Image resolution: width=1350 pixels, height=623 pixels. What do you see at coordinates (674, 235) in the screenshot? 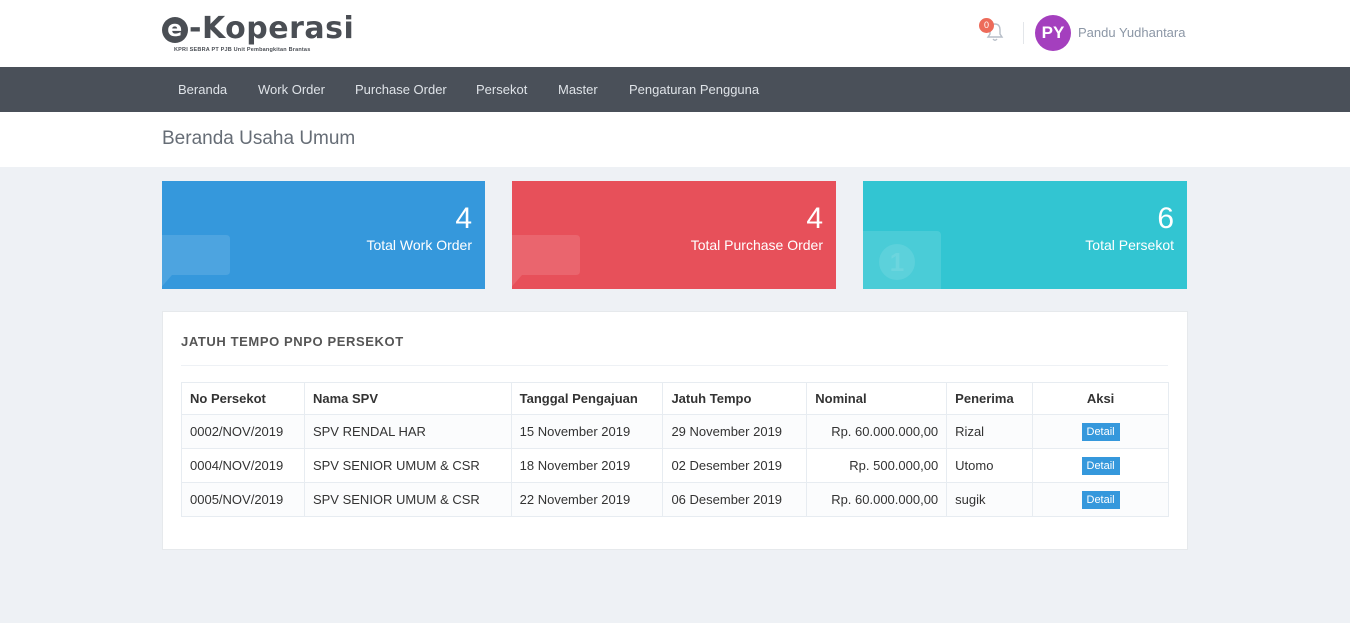
I see `stat-card-purchase-order: 4 Total Purchase Order` at bounding box center [674, 235].